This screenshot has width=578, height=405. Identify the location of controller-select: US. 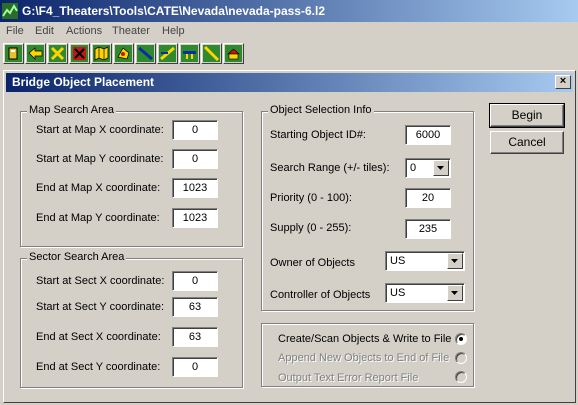
(425, 293).